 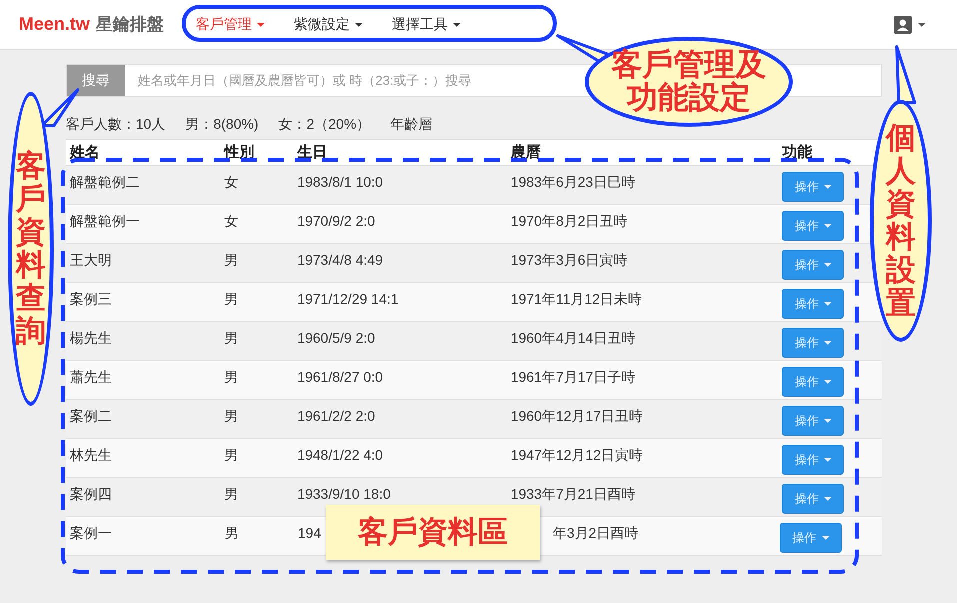 I want to click on table-cell-text: 楊先生, so click(x=91, y=339).